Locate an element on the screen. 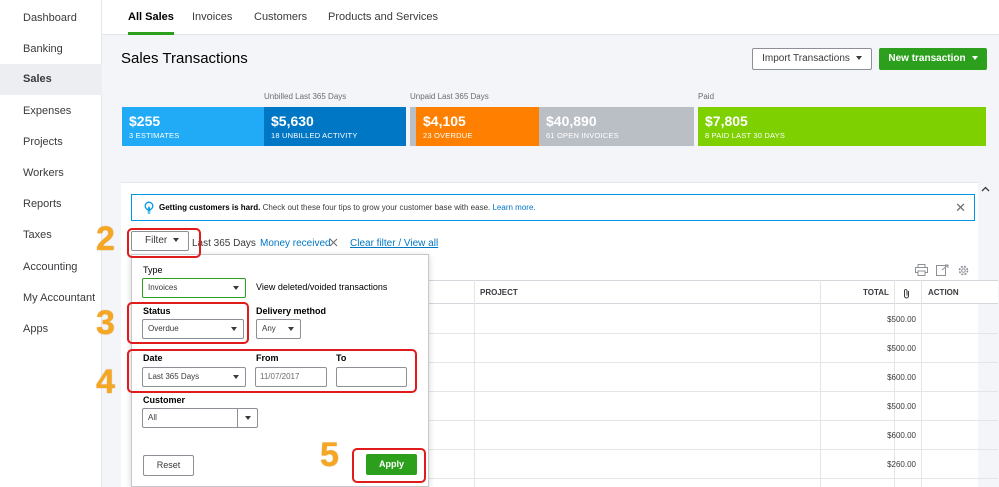 The image size is (999, 487). customer-label: Customer is located at coordinates (164, 400).